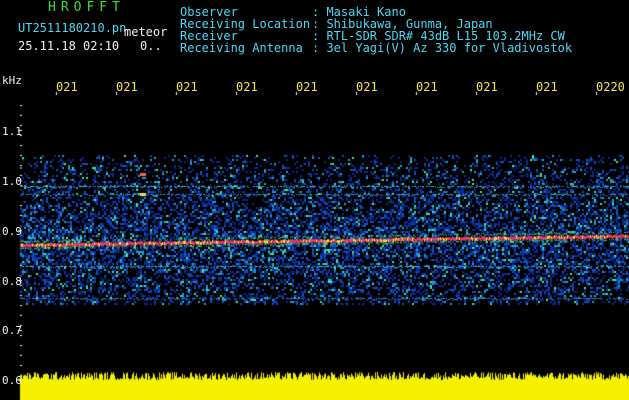 The height and width of the screenshot is (400, 629). What do you see at coordinates (69, 46) in the screenshot?
I see `timestamp: 25.11.18 02:10` at bounding box center [69, 46].